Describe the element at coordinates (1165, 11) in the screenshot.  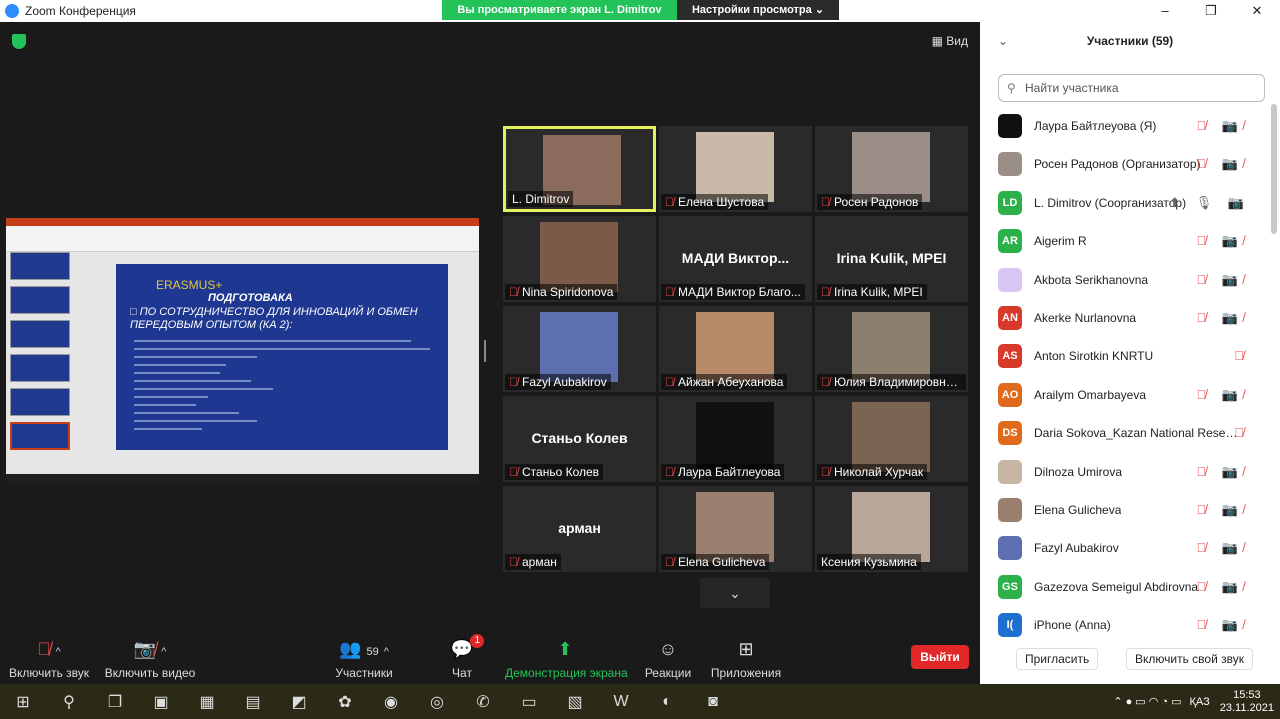
I see `minimize-button: –` at that location.